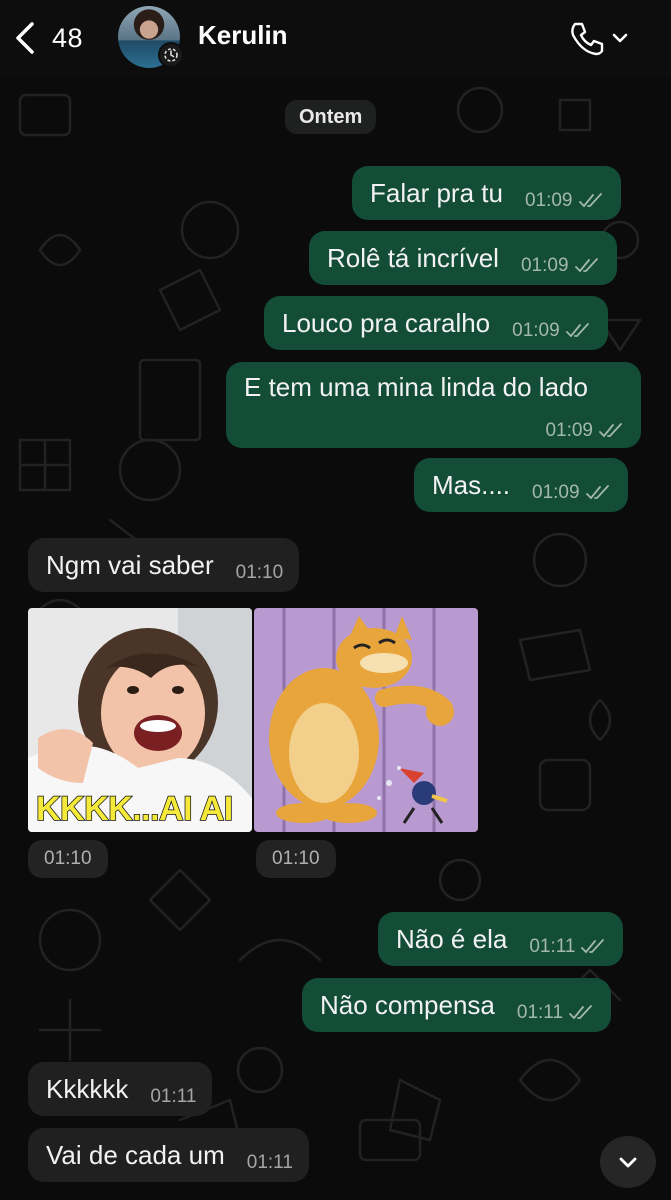 The image size is (671, 1200). I want to click on sticker-caption: KKKK...AI AI, so click(134, 809).